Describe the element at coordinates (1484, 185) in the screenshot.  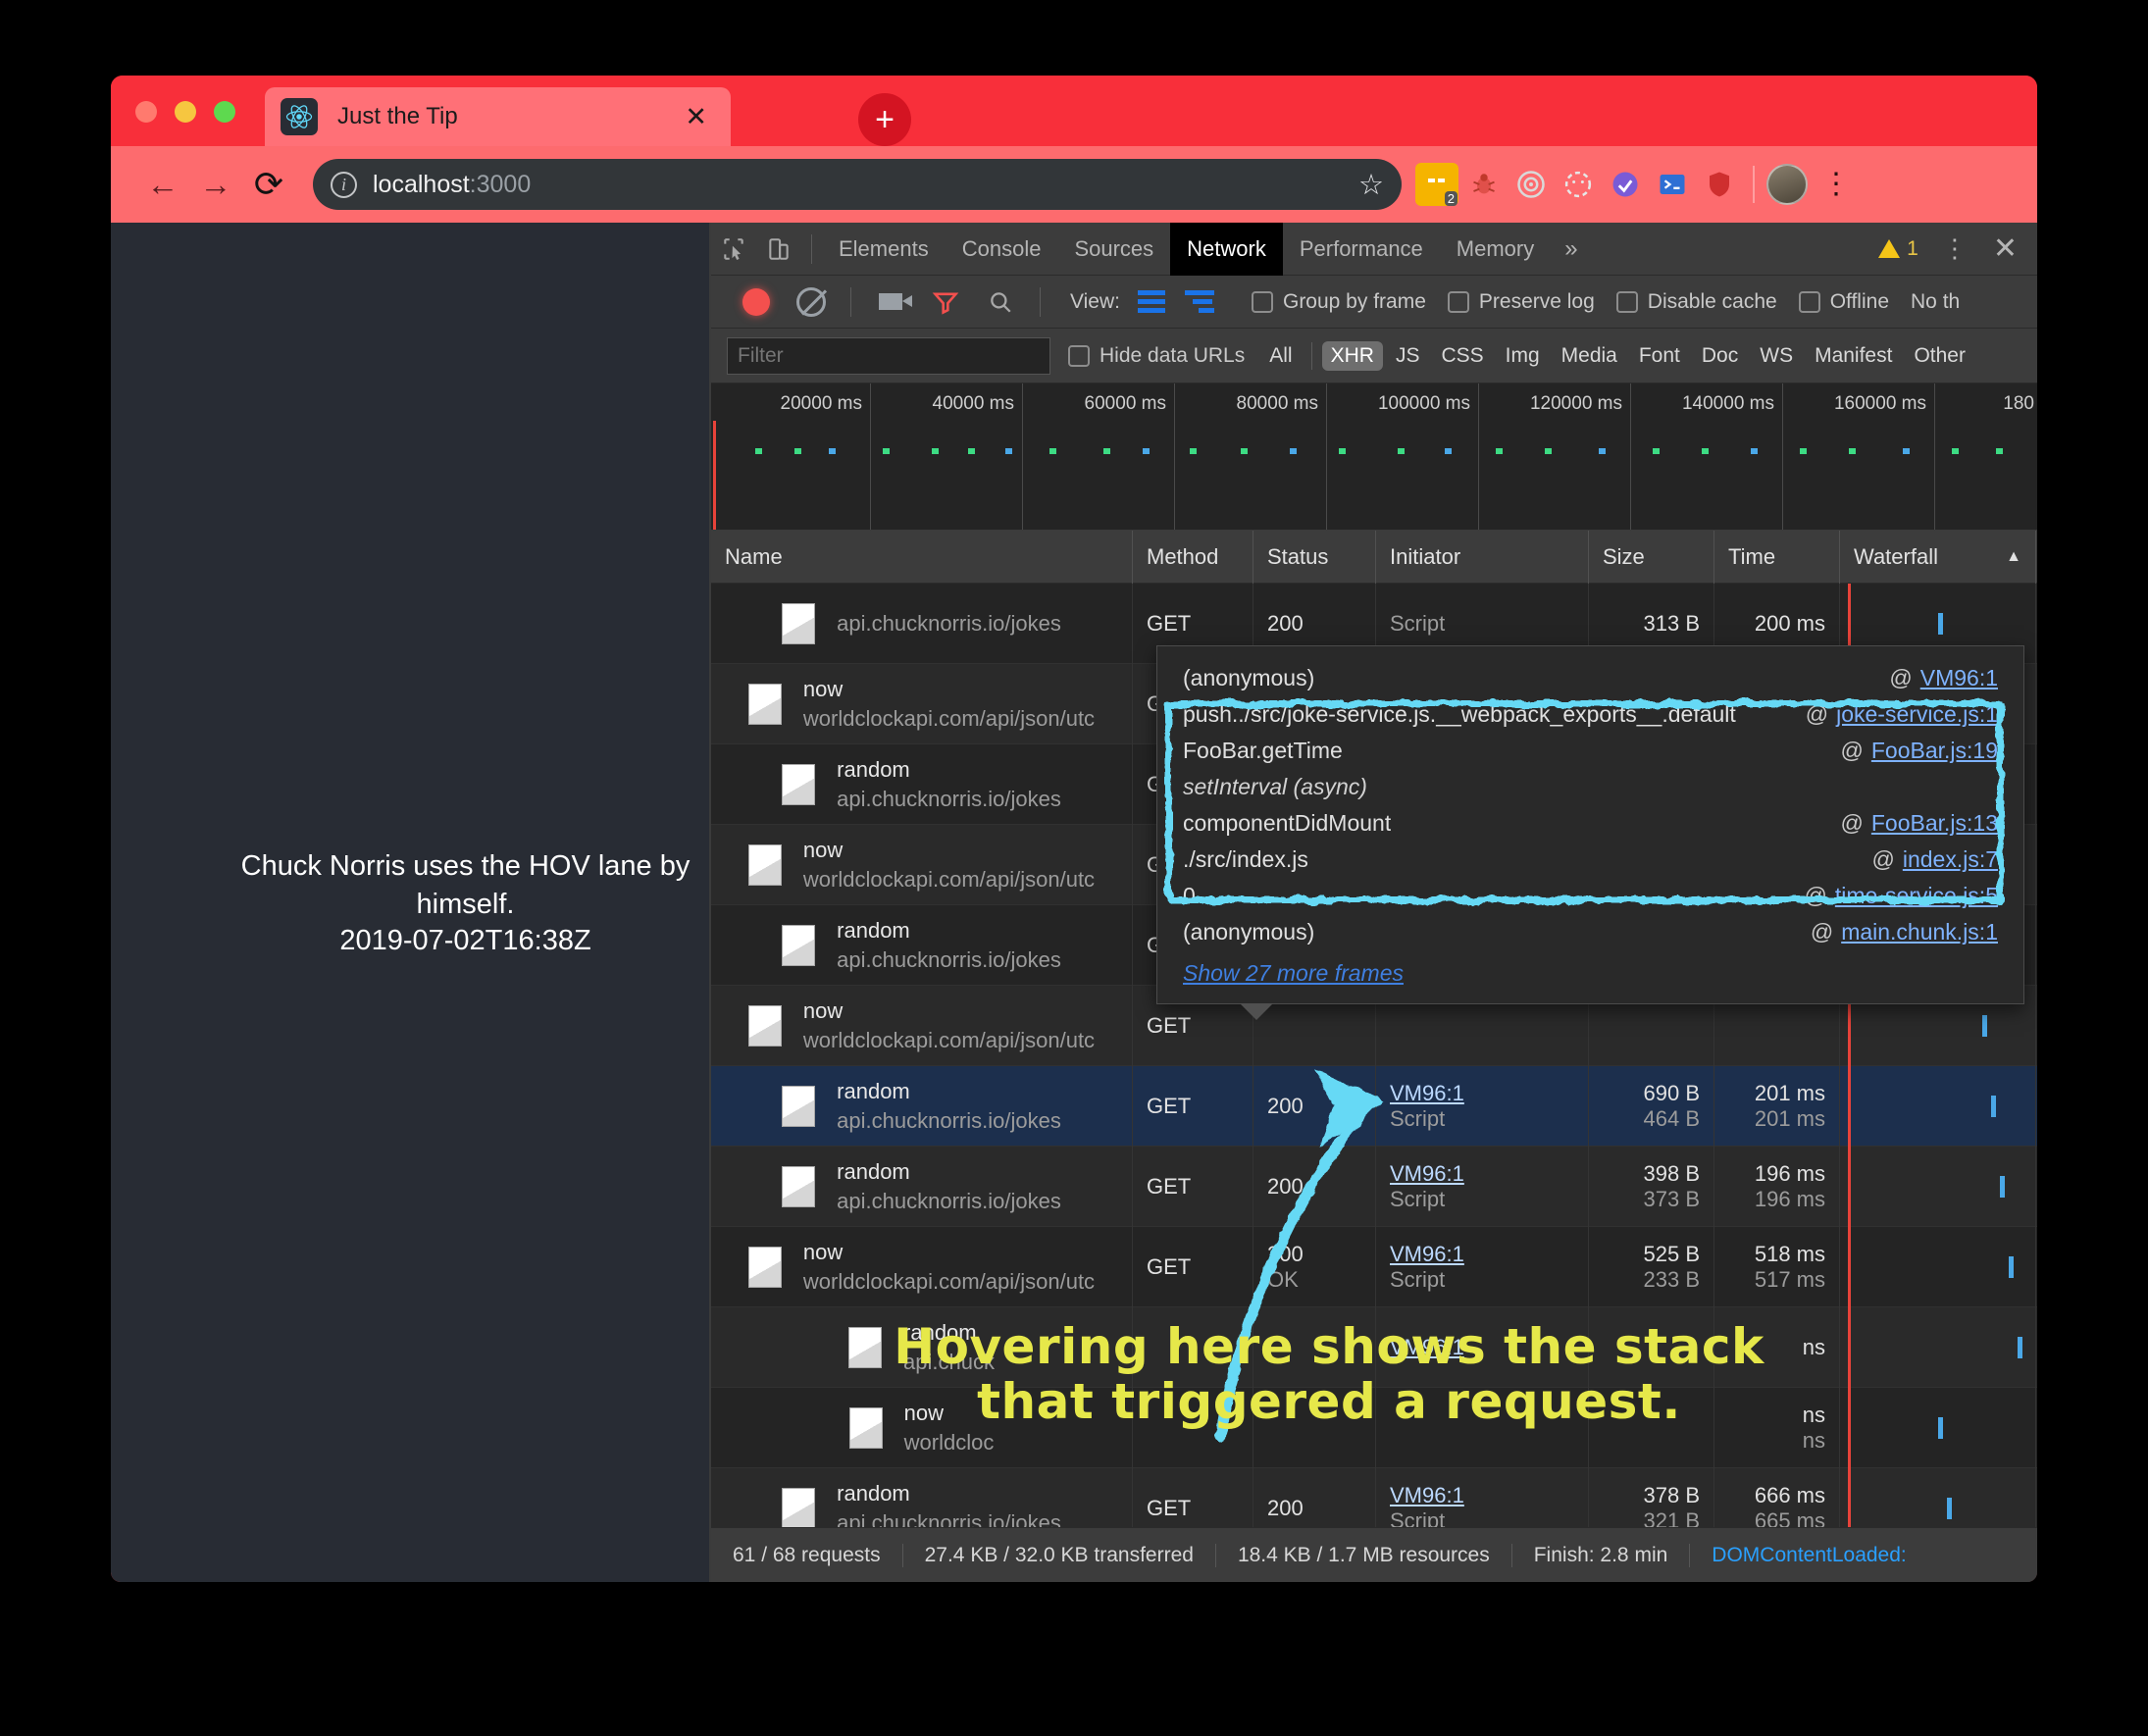
I see `extension-bug-icon` at that location.